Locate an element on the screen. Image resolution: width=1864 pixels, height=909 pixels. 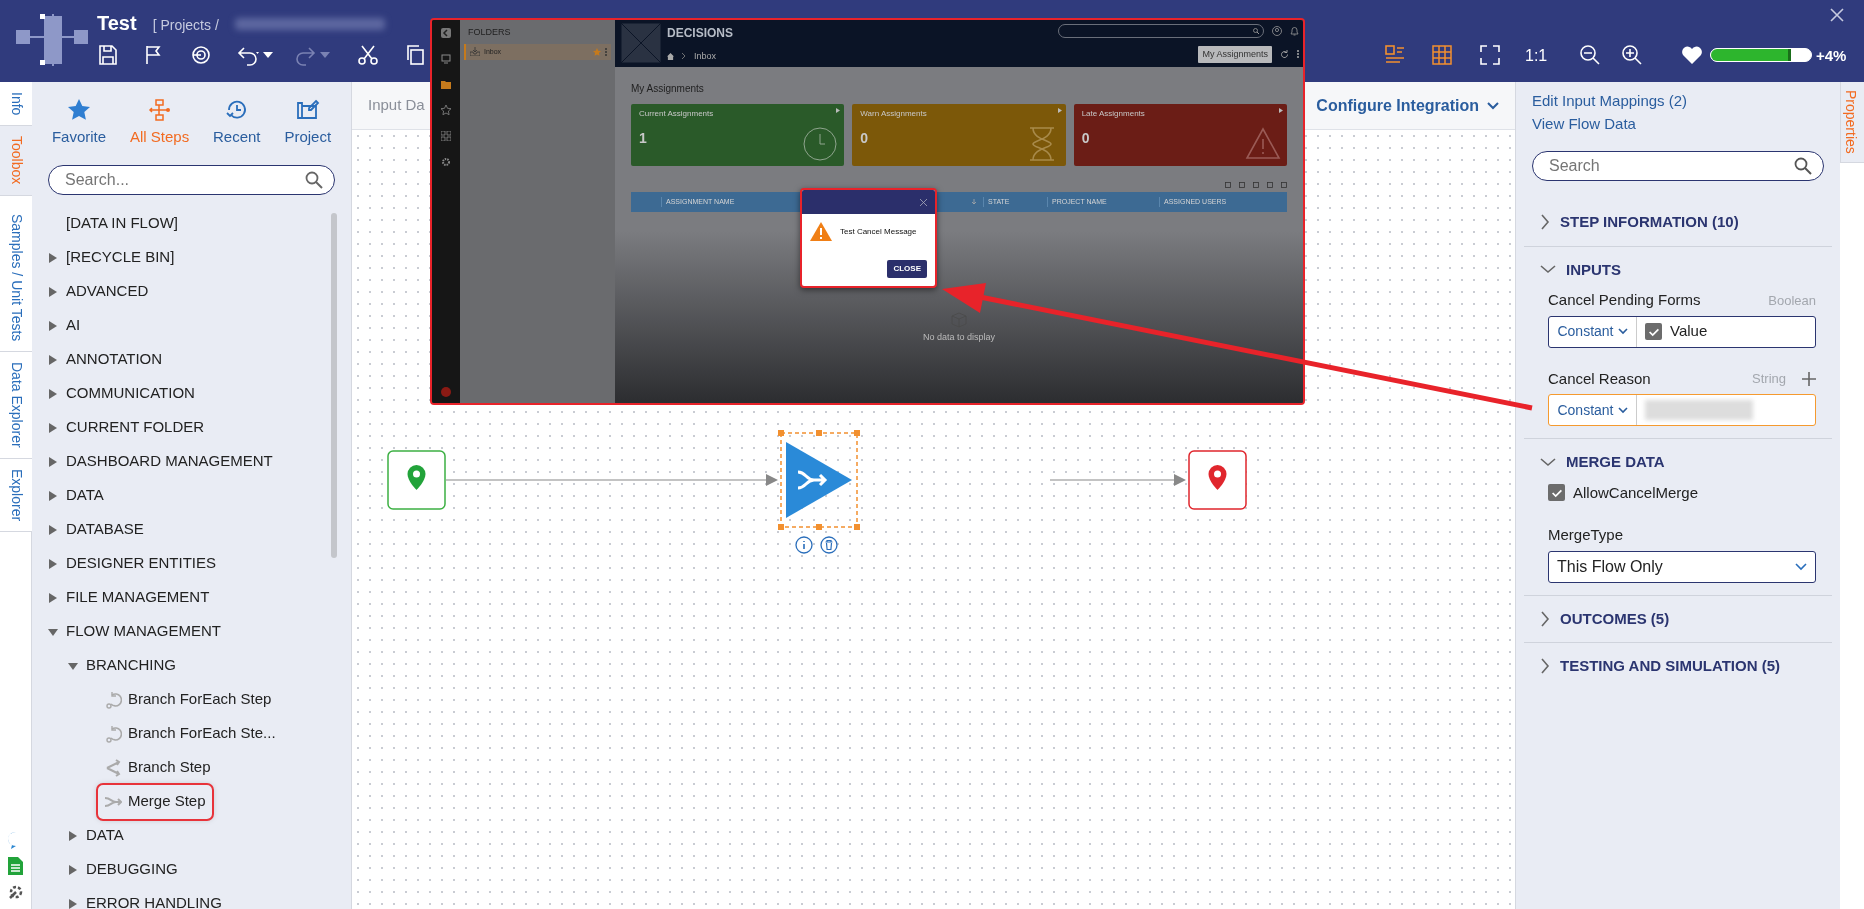
folder-icon is located at coordinates (446, 84).